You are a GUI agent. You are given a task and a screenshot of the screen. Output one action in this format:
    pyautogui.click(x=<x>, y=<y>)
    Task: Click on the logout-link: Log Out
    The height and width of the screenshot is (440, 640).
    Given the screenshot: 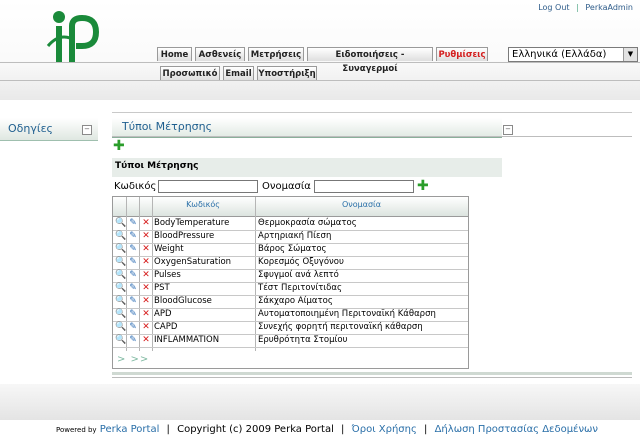 What is the action you would take?
    pyautogui.click(x=553, y=7)
    